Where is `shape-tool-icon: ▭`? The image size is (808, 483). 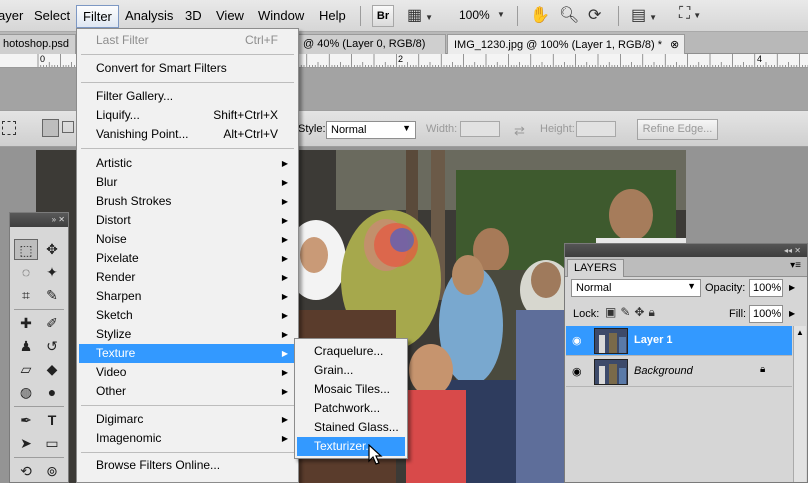
shape-tool-icon: ▭ is located at coordinates (52, 443).